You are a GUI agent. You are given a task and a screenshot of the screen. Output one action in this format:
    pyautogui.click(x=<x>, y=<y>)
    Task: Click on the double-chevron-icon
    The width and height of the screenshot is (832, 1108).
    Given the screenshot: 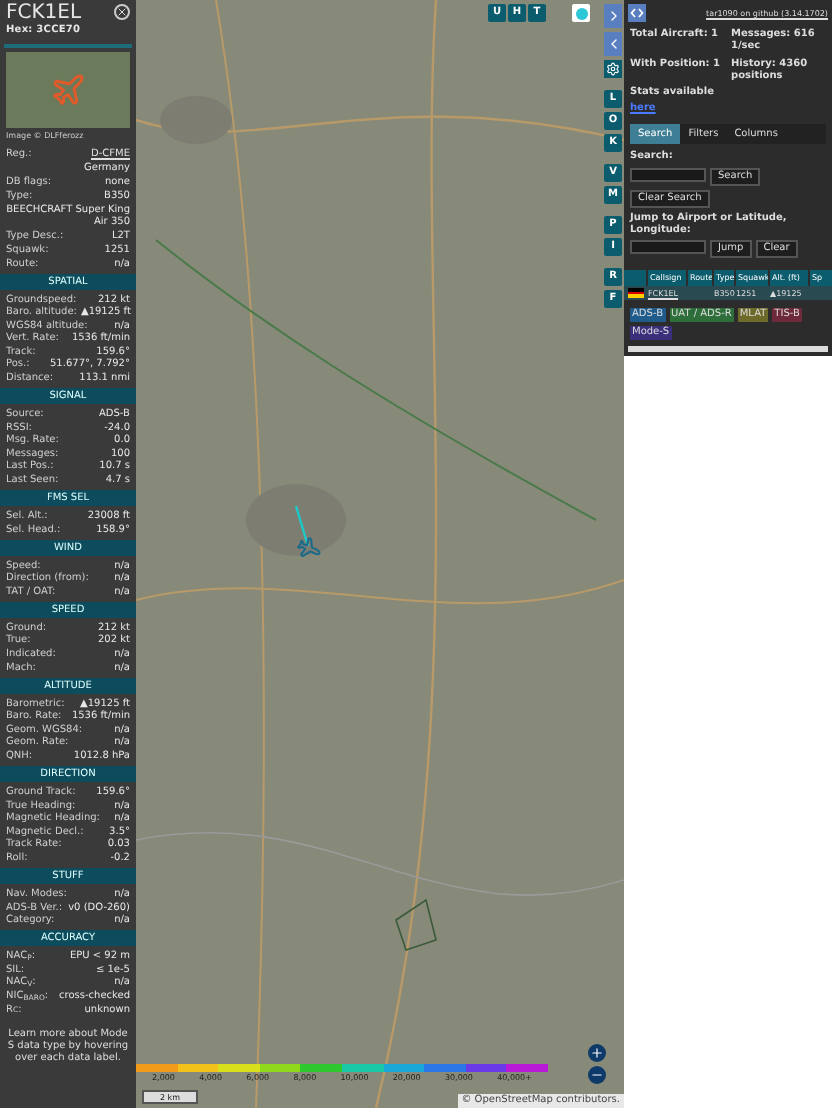 What is the action you would take?
    pyautogui.click(x=637, y=13)
    